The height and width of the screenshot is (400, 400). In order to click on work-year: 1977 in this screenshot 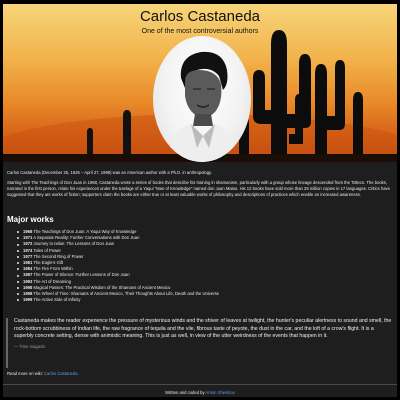, I will do `click(28, 256)`.